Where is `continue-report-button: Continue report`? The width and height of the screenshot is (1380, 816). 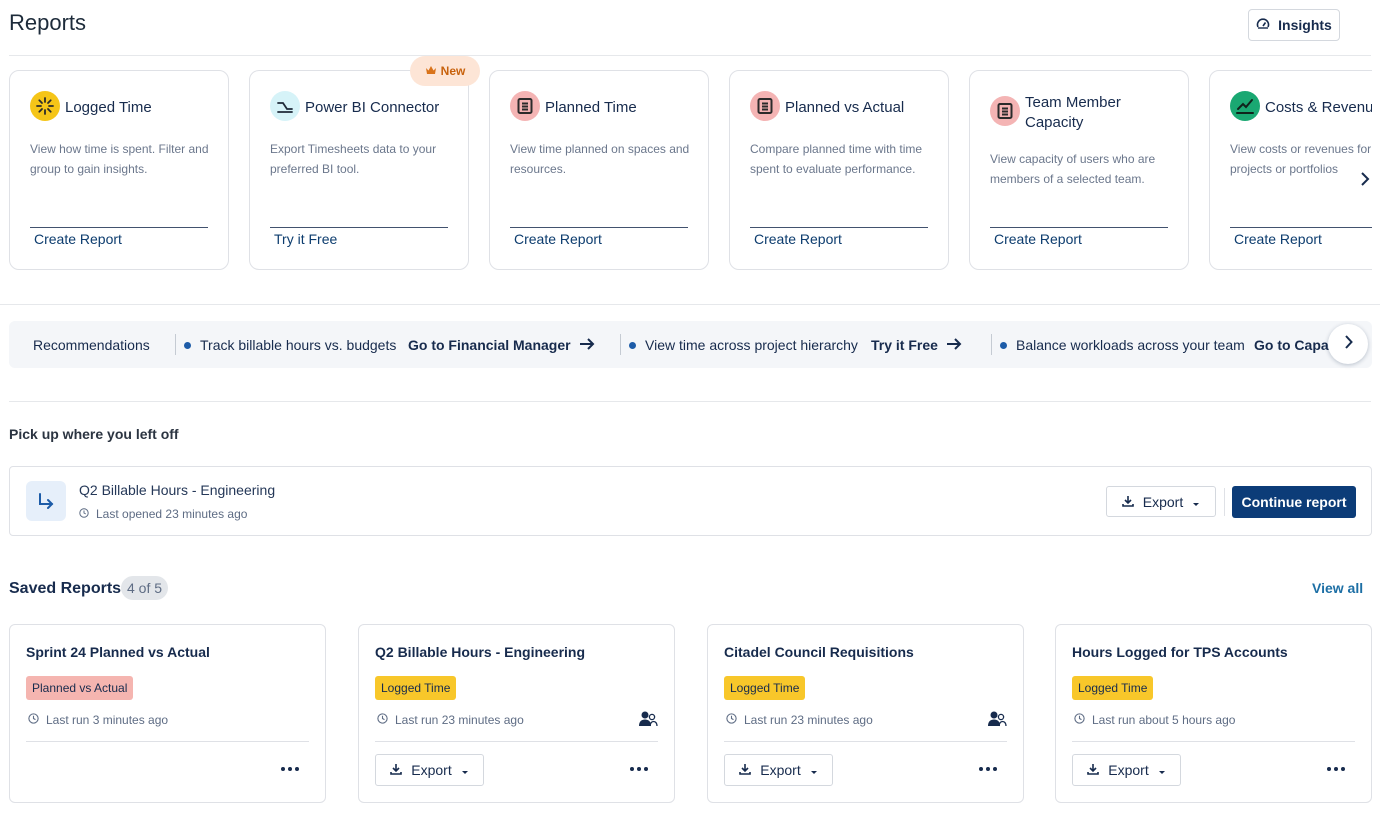 continue-report-button: Continue report is located at coordinates (1294, 502).